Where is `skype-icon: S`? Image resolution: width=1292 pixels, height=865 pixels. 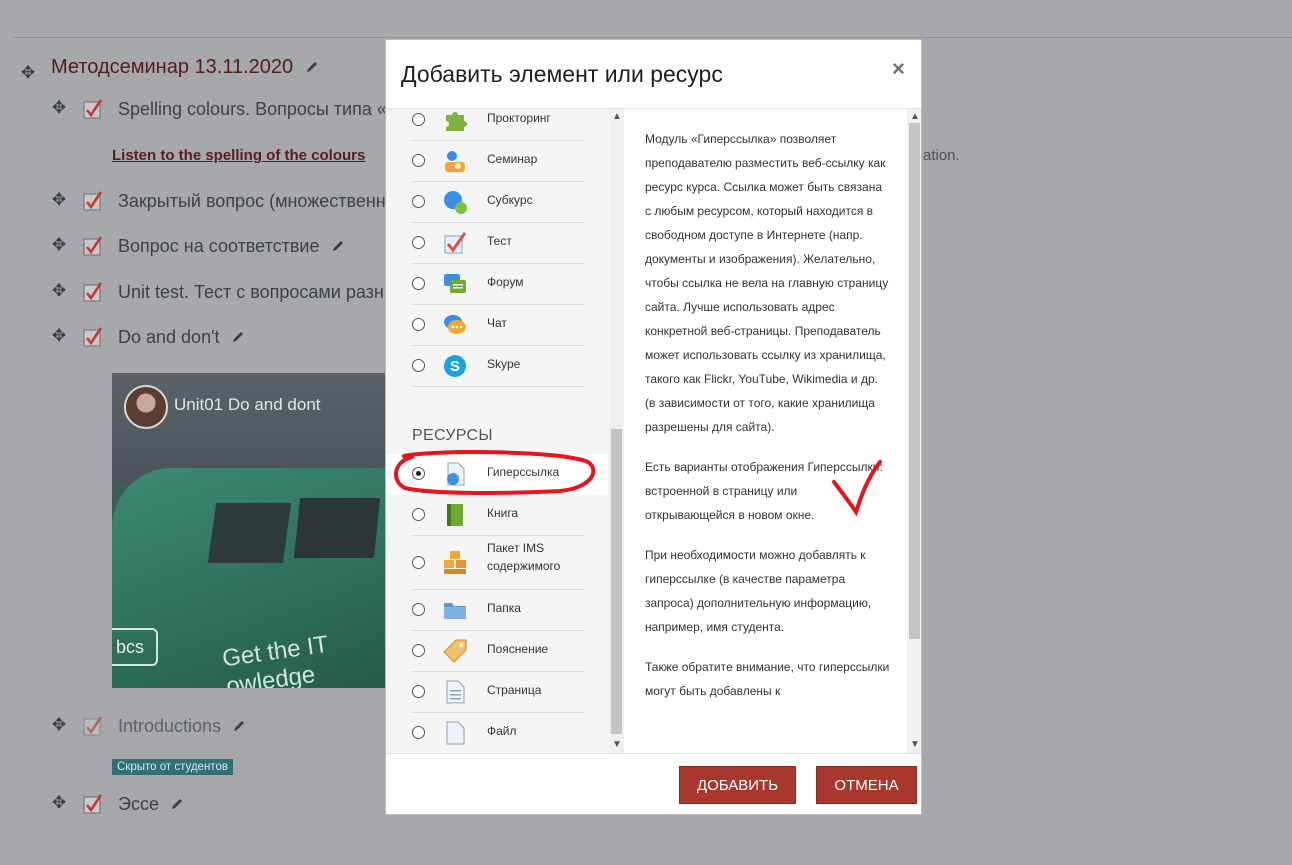 skype-icon: S is located at coordinates (455, 366).